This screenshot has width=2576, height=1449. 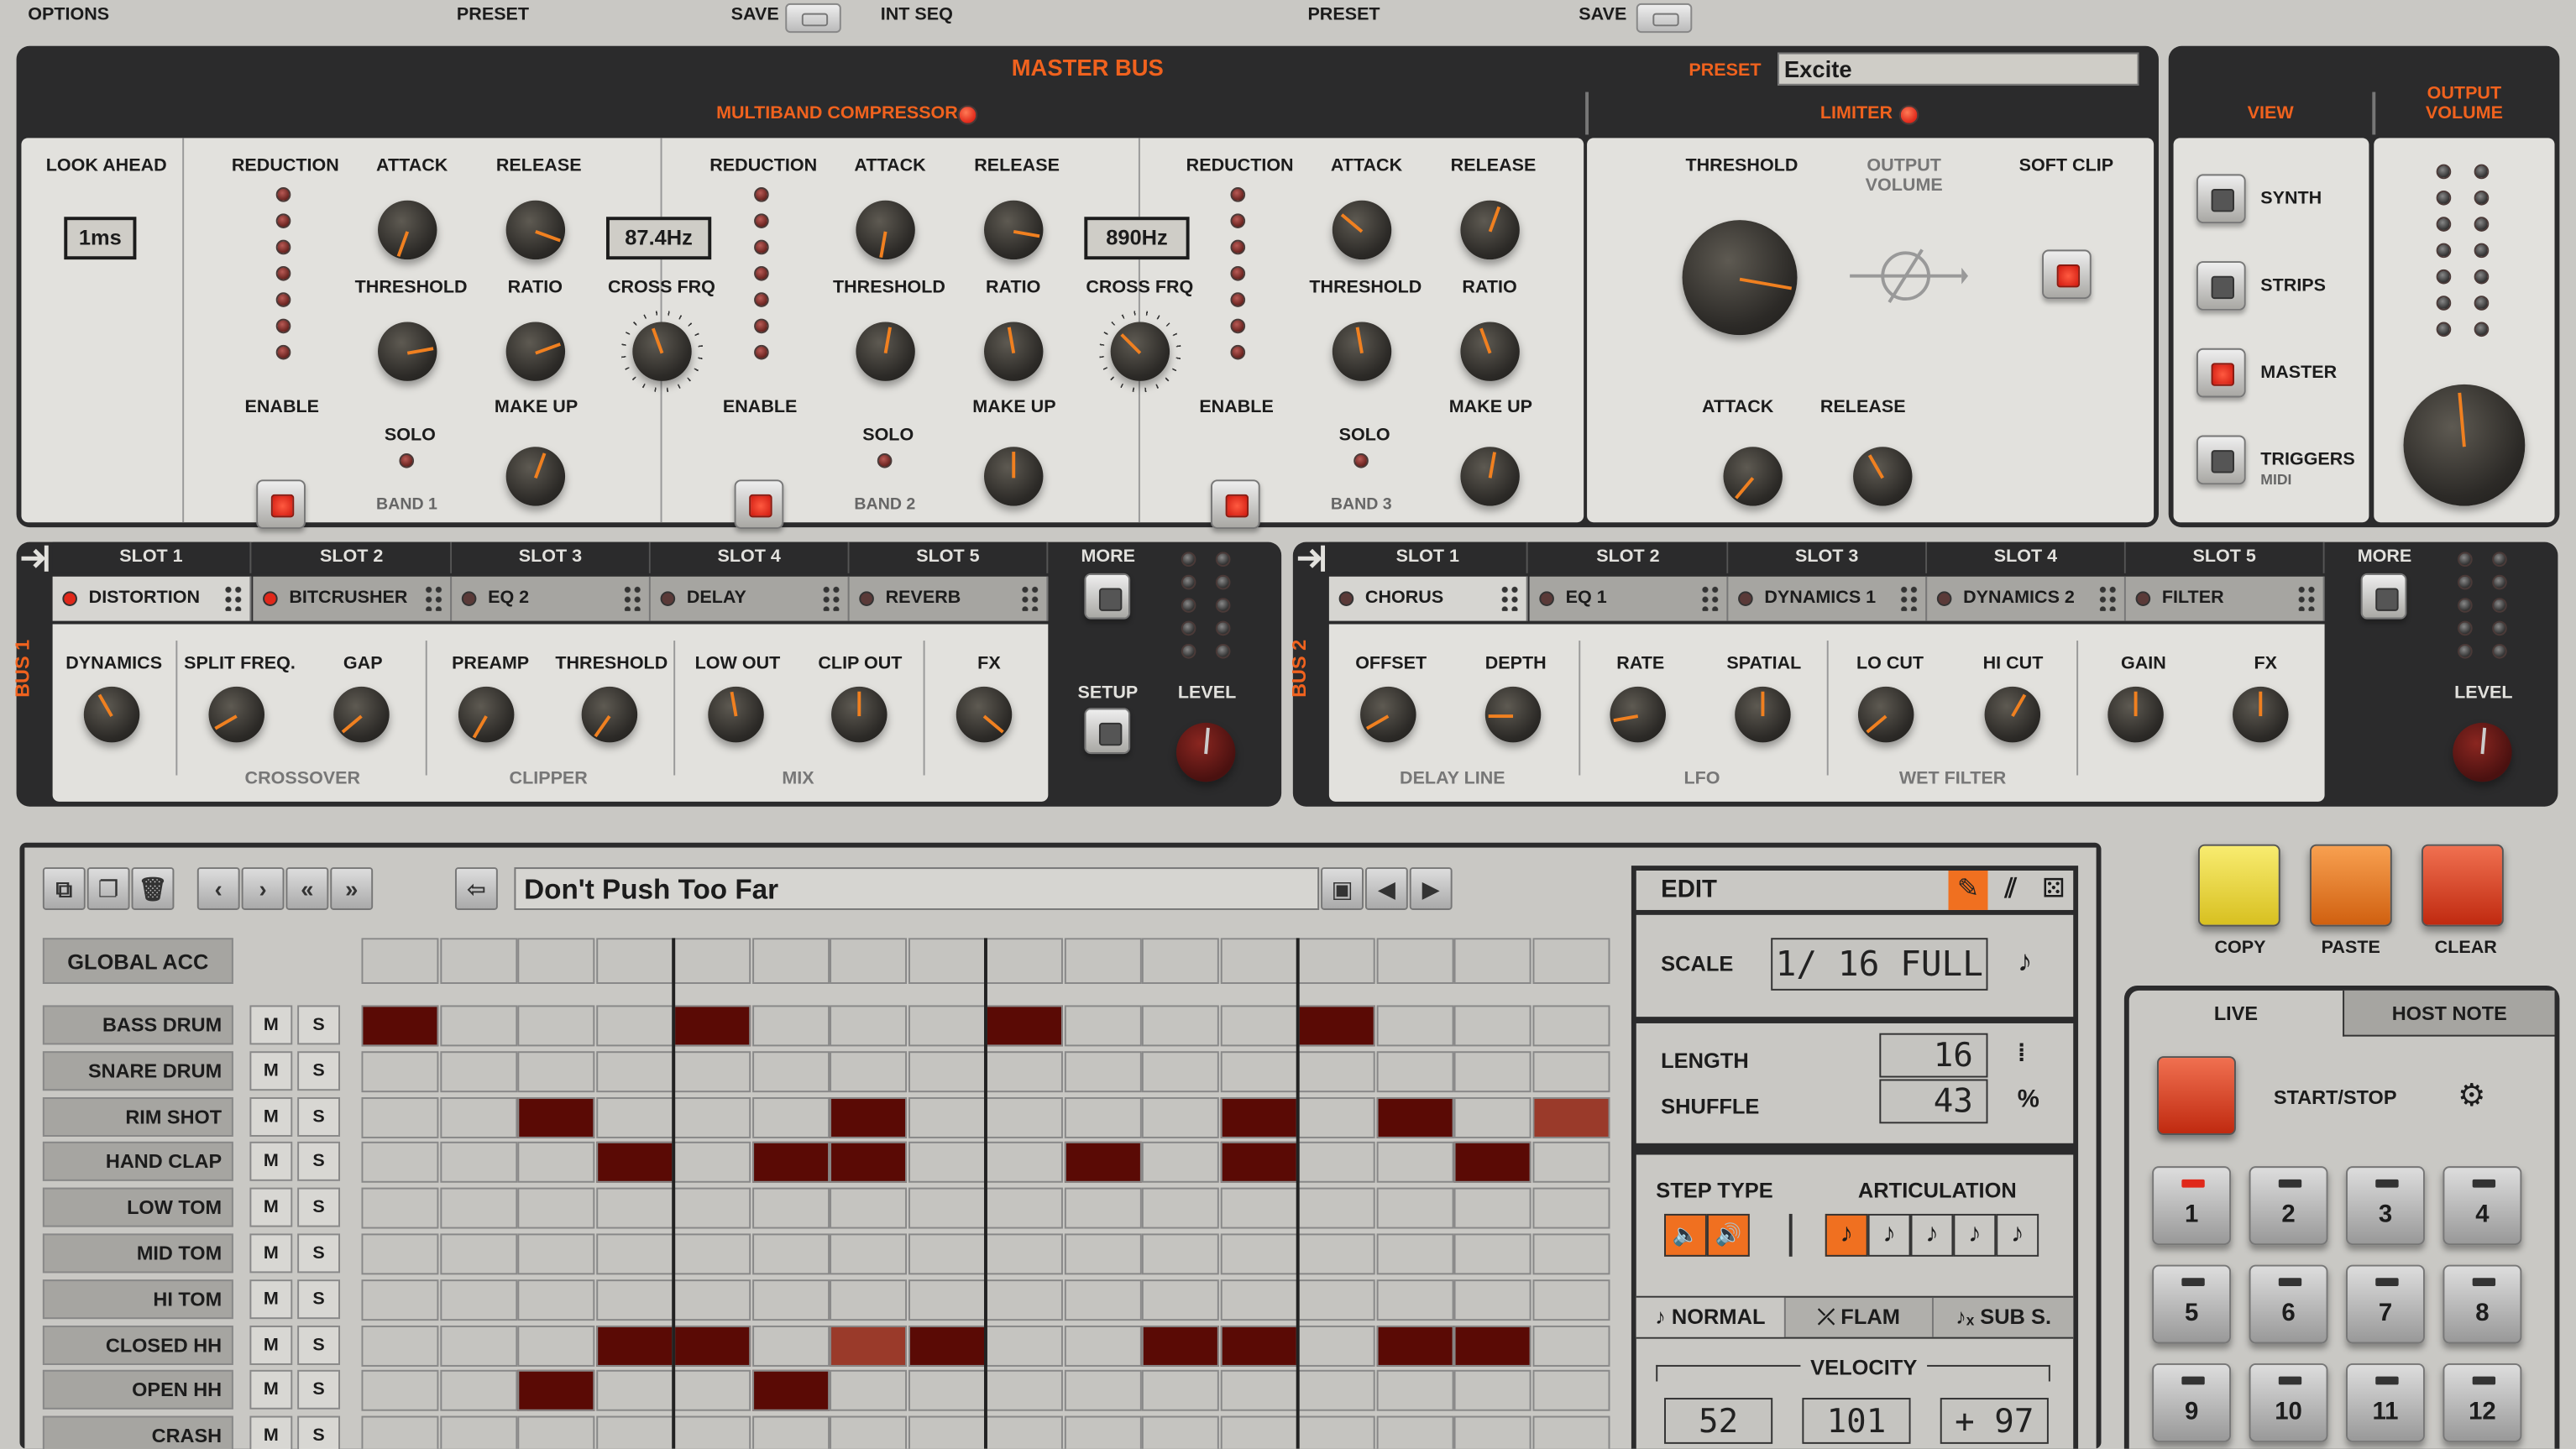 I want to click on band2-attack-knob, so click(x=885, y=230).